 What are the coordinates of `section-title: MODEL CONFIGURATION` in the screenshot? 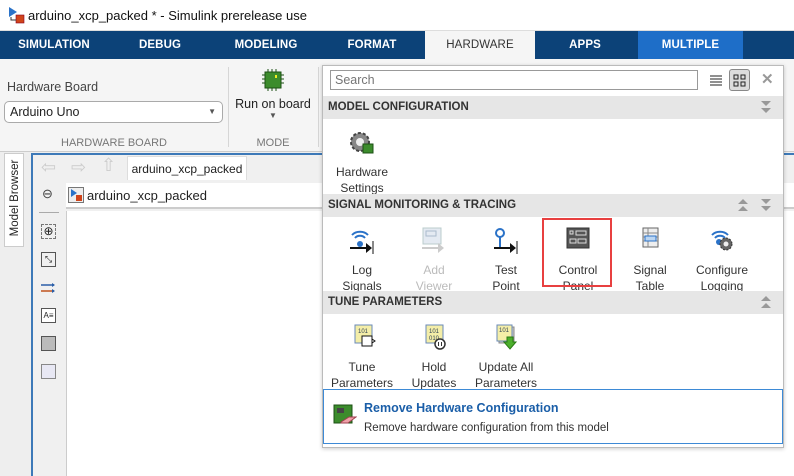 It's located at (398, 107).